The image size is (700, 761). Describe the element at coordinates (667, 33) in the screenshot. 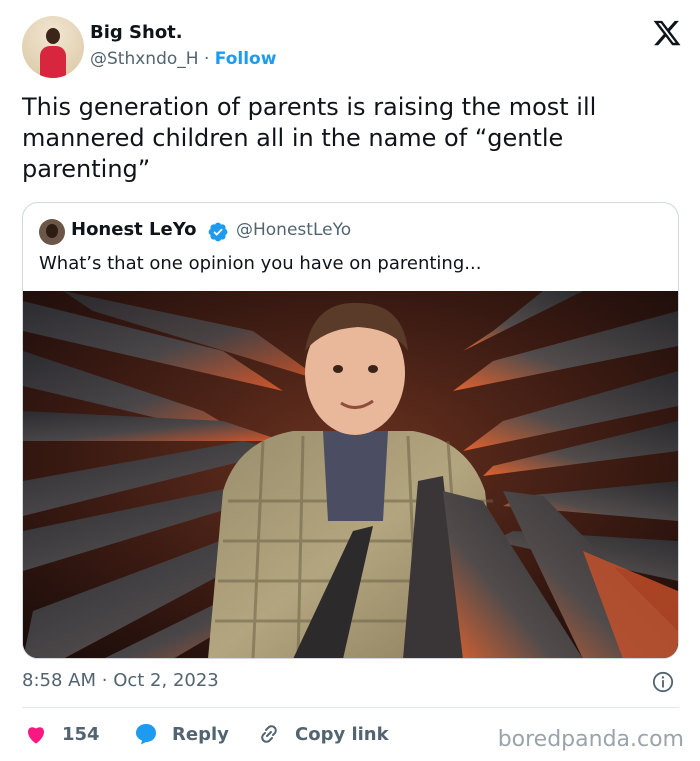

I see `x-logo-icon` at that location.